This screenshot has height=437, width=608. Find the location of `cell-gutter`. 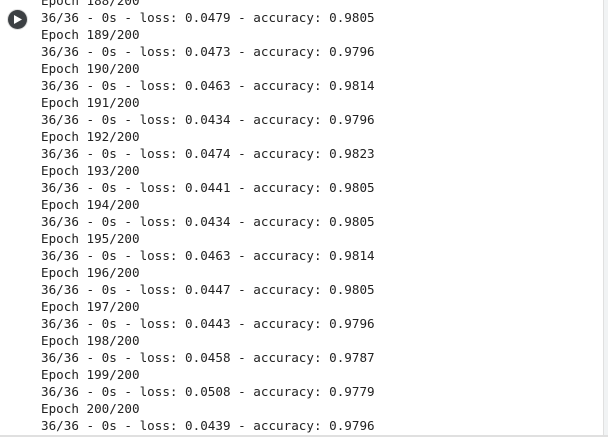

cell-gutter is located at coordinates (18, 218).